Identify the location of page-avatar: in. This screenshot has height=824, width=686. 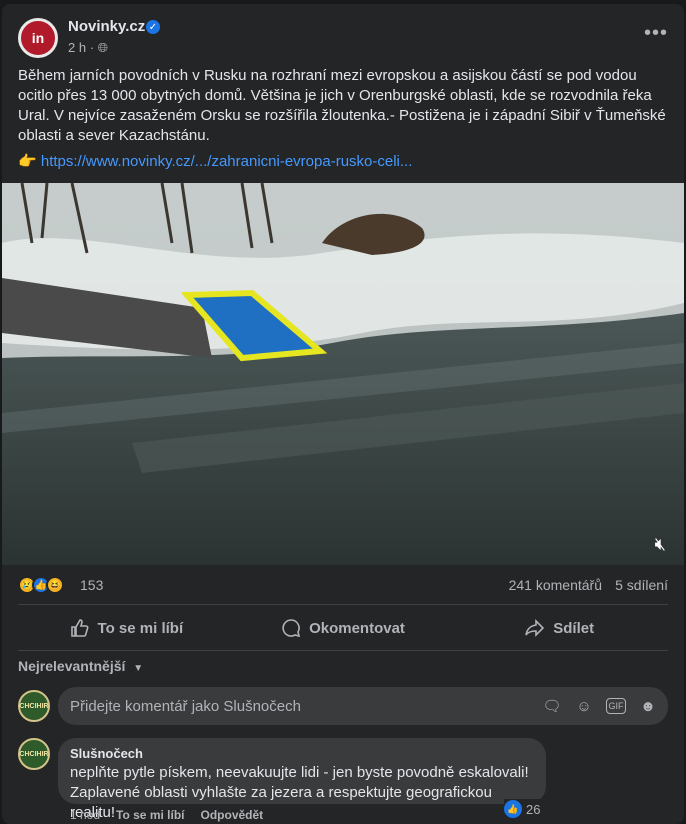
(38, 38).